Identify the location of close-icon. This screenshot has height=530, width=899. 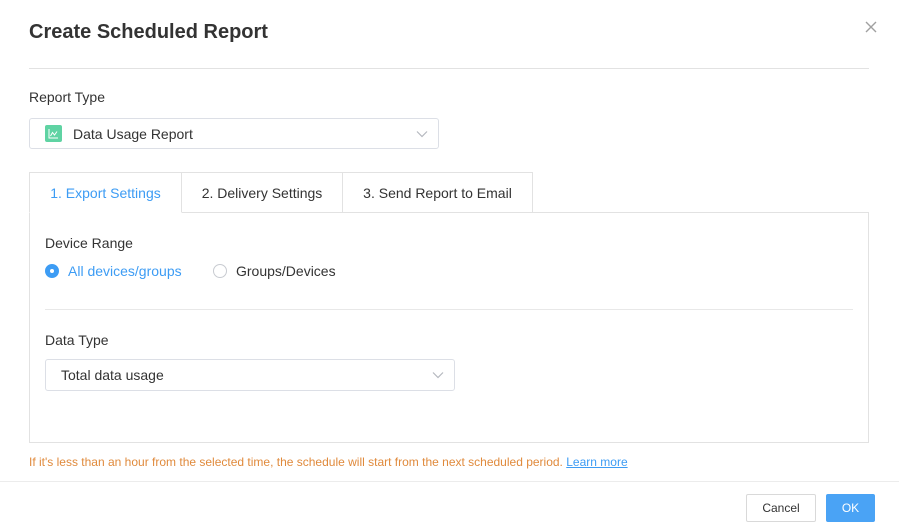
(871, 27).